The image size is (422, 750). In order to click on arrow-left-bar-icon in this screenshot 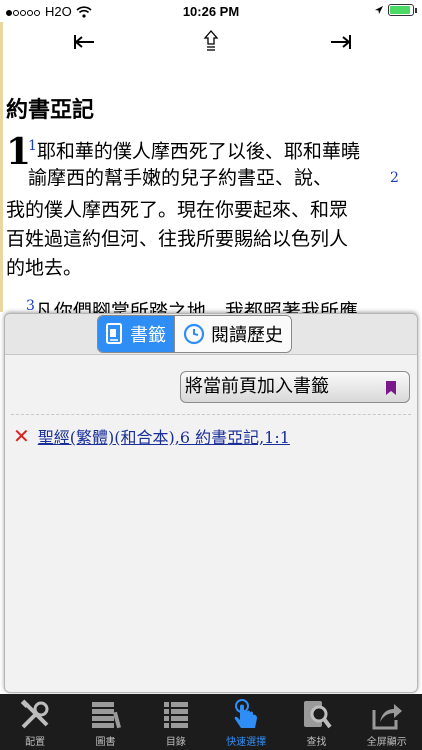, I will do `click(84, 42)`.